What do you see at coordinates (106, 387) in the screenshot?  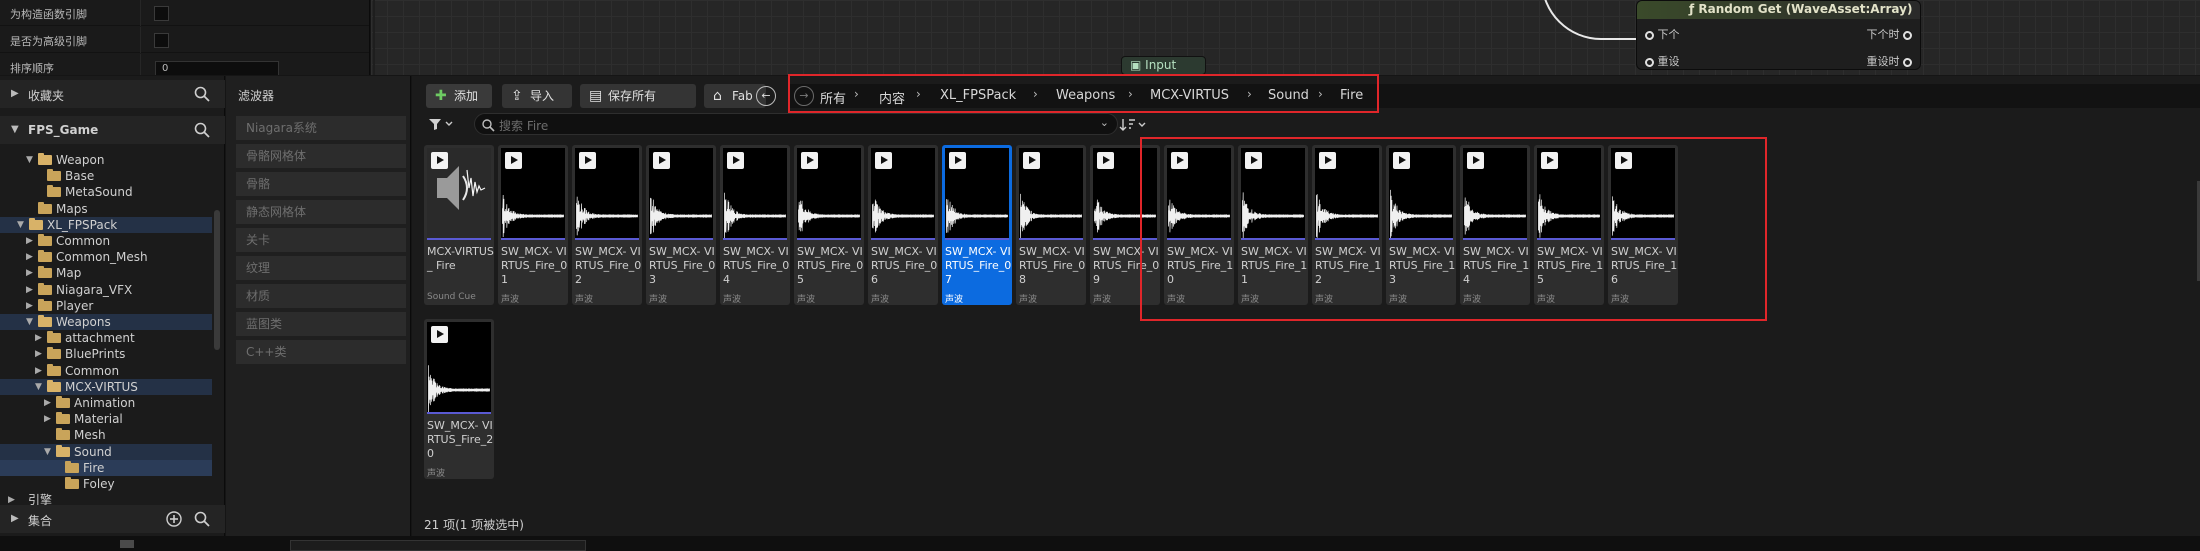 I see `tree-item: ▼ MCX-VIRTUS` at bounding box center [106, 387].